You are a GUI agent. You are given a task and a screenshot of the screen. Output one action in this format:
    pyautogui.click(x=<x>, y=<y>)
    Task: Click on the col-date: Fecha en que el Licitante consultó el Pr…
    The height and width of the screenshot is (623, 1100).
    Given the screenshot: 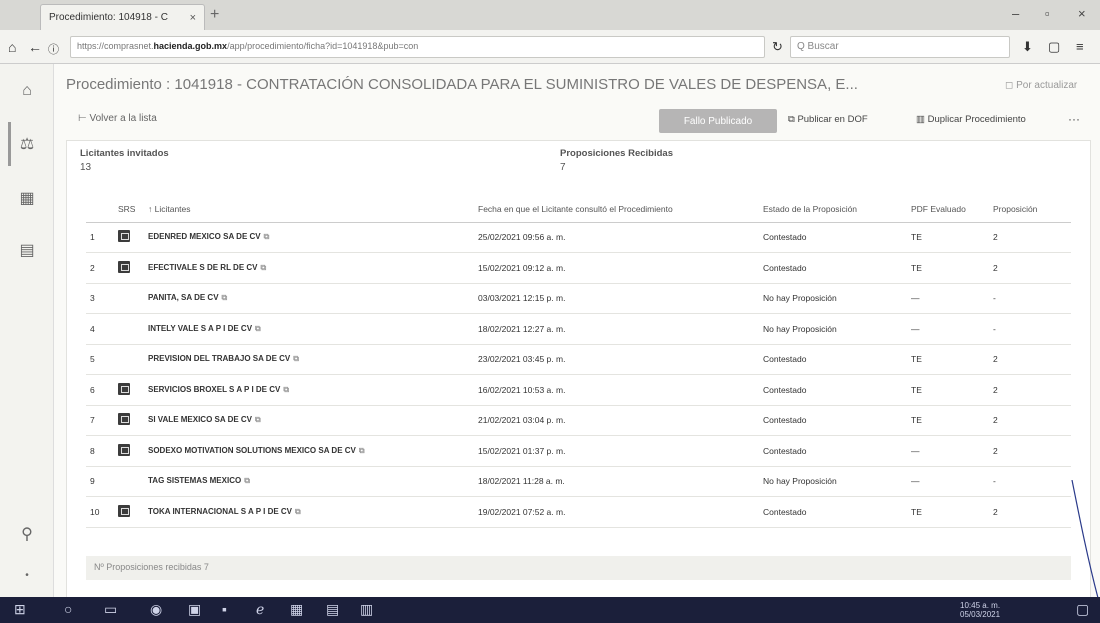 What is the action you would take?
    pyautogui.click(x=616, y=209)
    